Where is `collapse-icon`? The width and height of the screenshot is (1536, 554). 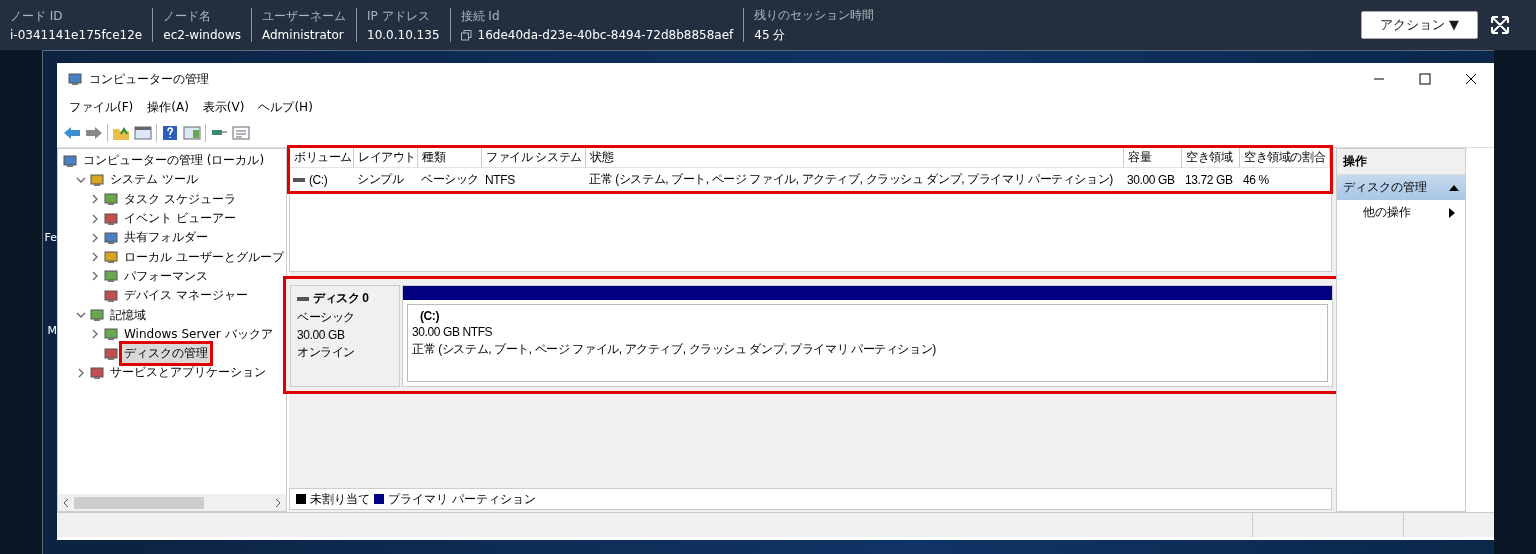 collapse-icon is located at coordinates (1454, 187).